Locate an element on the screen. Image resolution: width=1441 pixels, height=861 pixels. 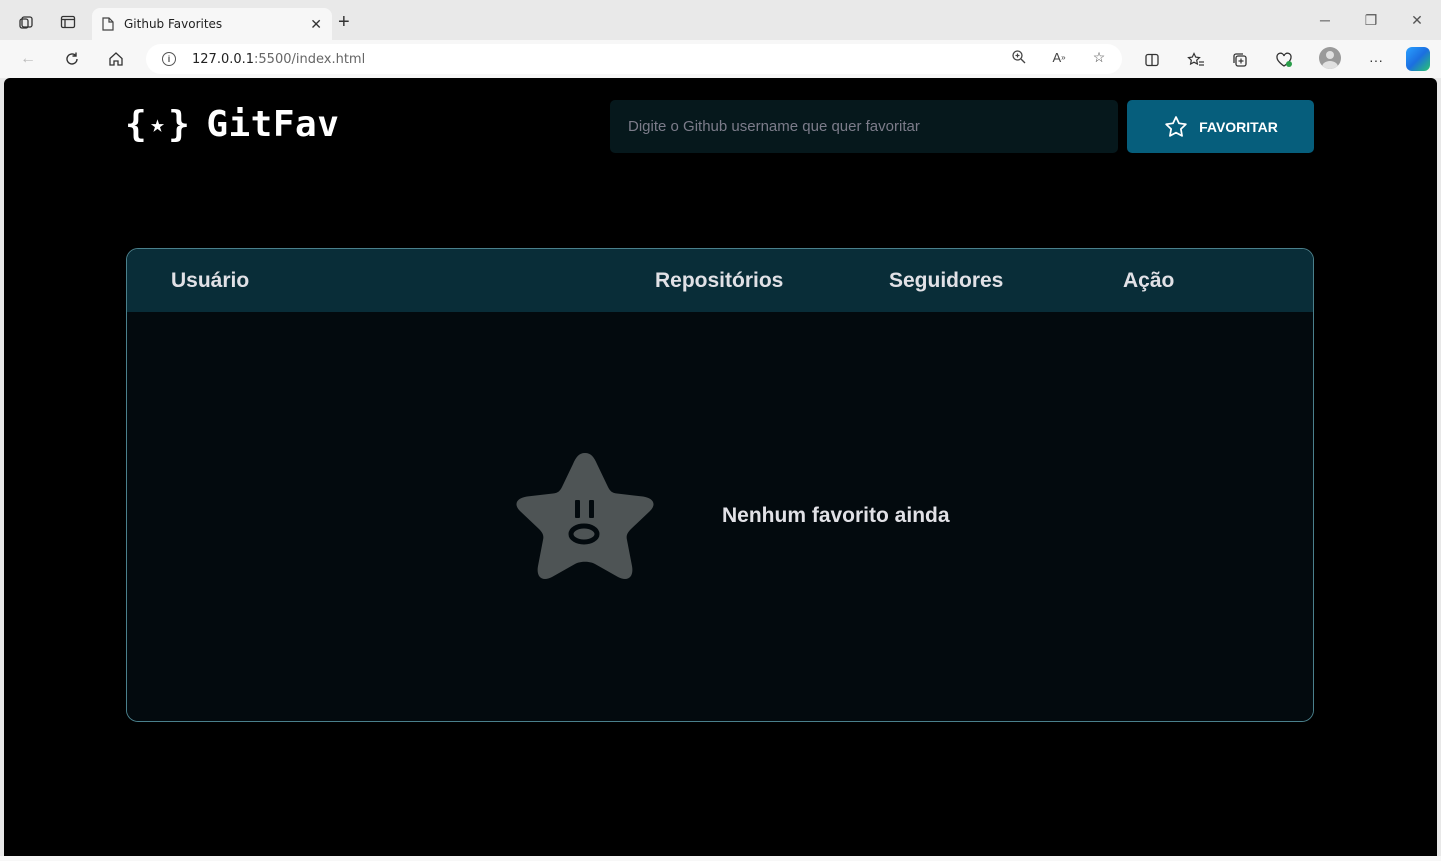
app-name: GitFav is located at coordinates (273, 124).